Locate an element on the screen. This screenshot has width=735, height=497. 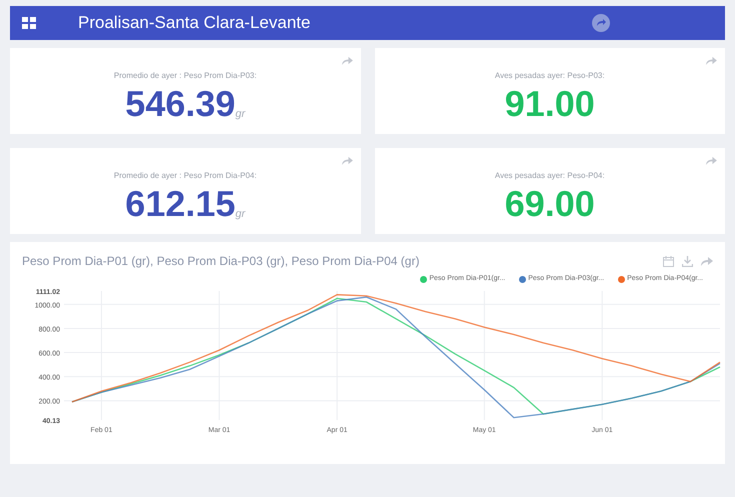
metric-label: Aves pesadas ayer: Peso-P03: is located at coordinates (549, 76).